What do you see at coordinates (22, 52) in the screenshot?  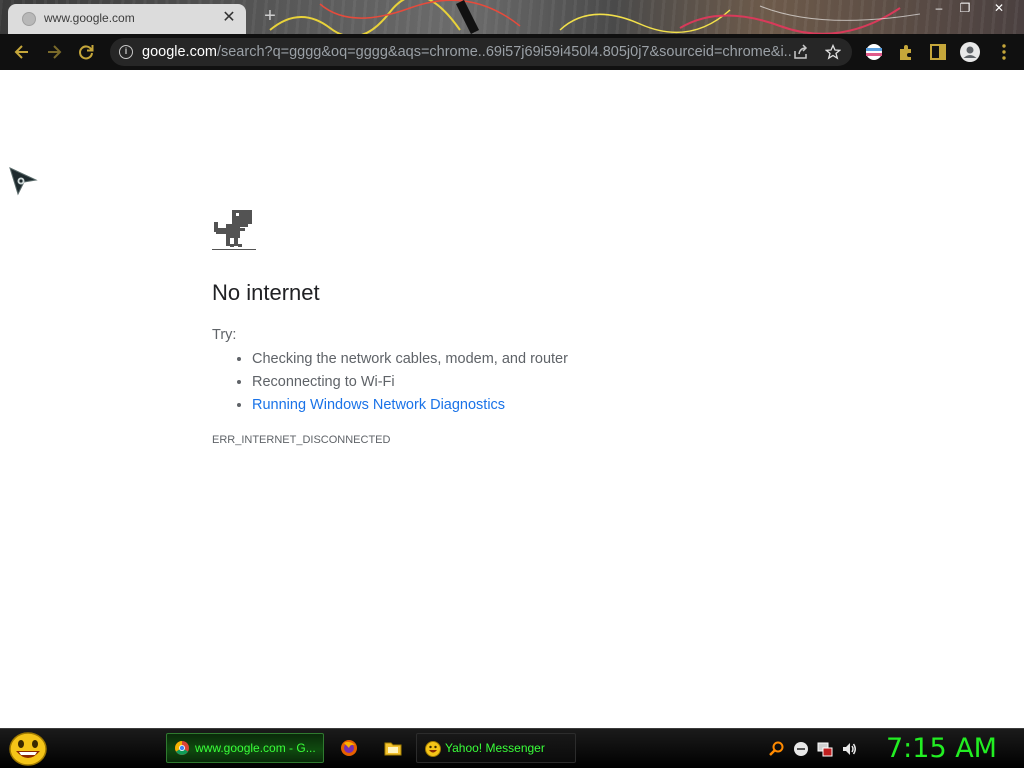 I see `back-arrow-icon` at bounding box center [22, 52].